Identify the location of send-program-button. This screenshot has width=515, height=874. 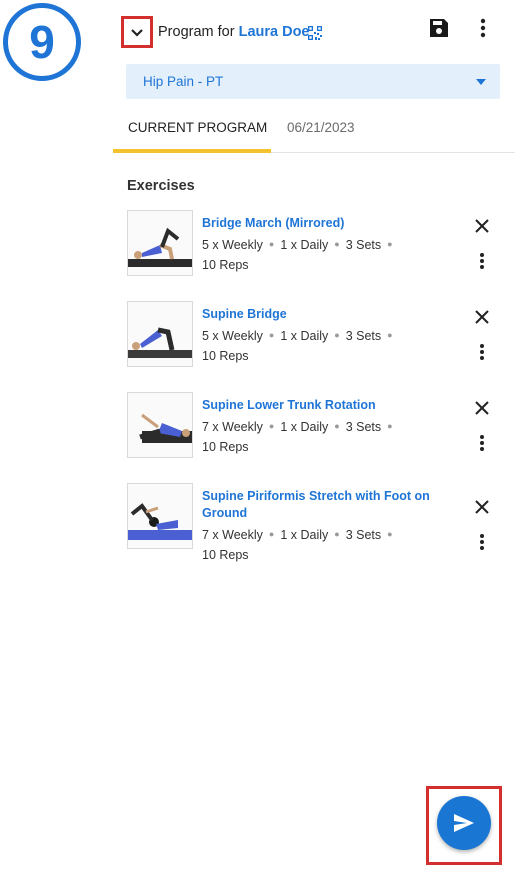
(464, 823).